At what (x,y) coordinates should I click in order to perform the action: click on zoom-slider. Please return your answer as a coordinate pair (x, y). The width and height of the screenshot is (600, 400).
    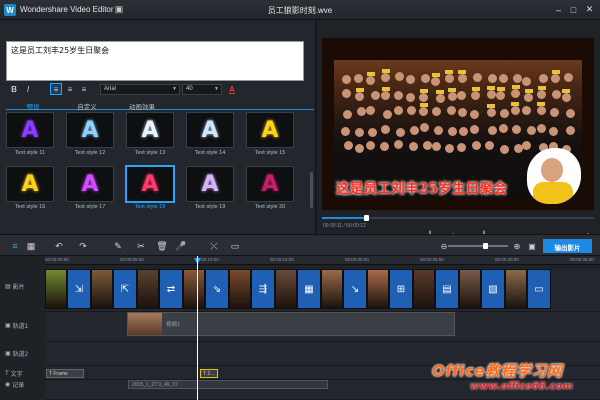
    Looking at the image, I should click on (478, 246).